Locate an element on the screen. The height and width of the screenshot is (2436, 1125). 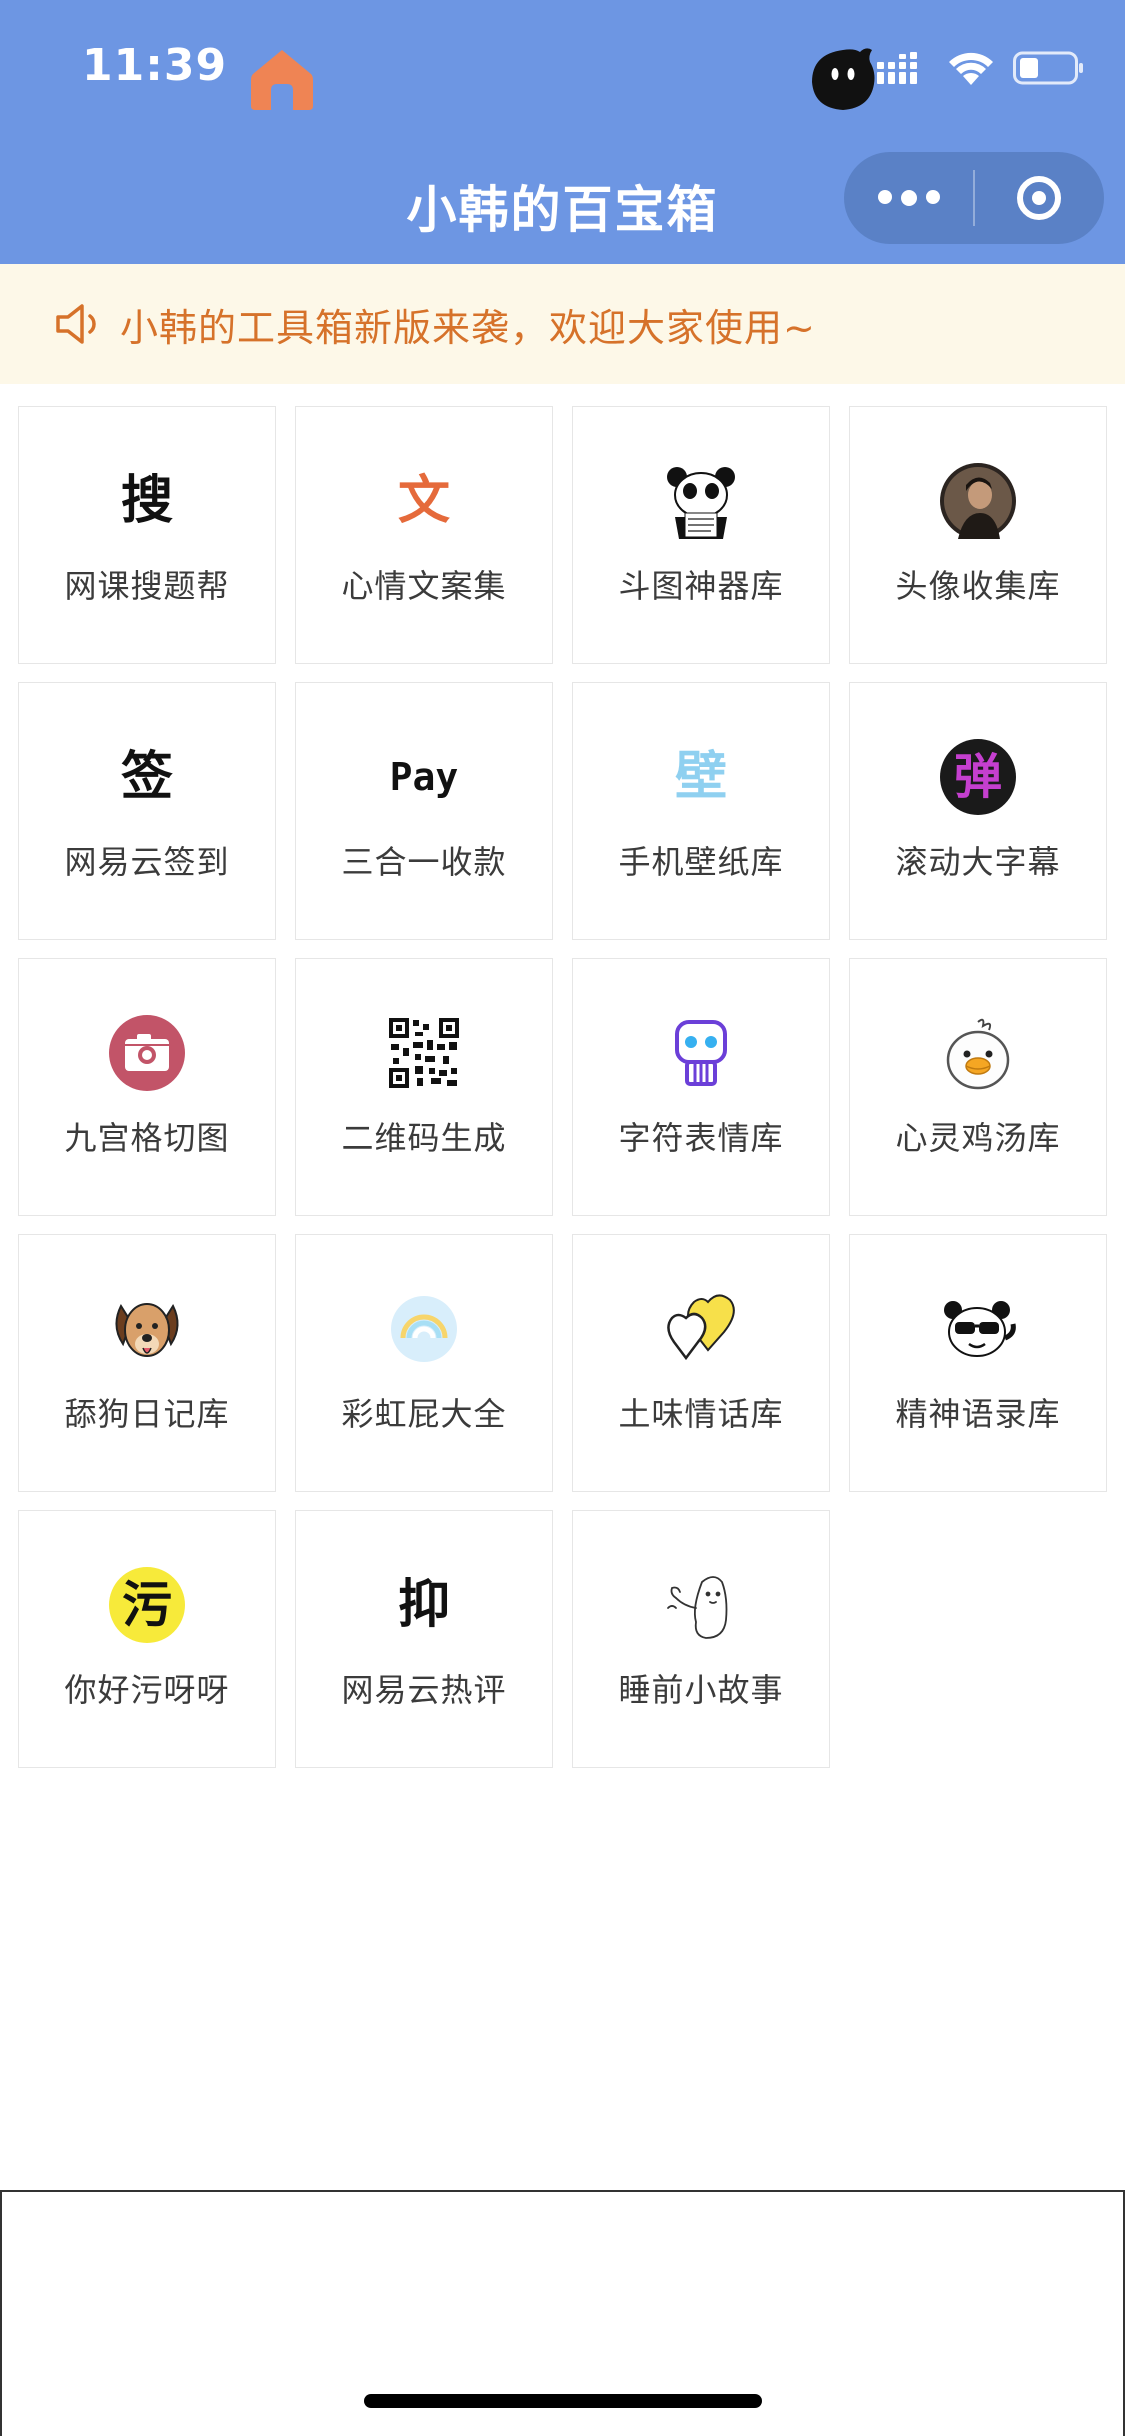
close-button is located at coordinates (1039, 198).